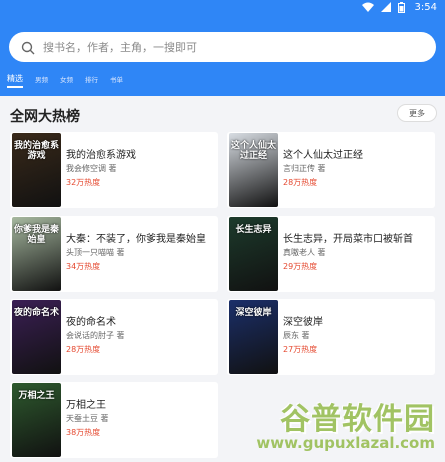  What do you see at coordinates (114, 420) in the screenshot?
I see `book-card: 万相之王 万相之王 天蚕土豆 著 38万热度` at bounding box center [114, 420].